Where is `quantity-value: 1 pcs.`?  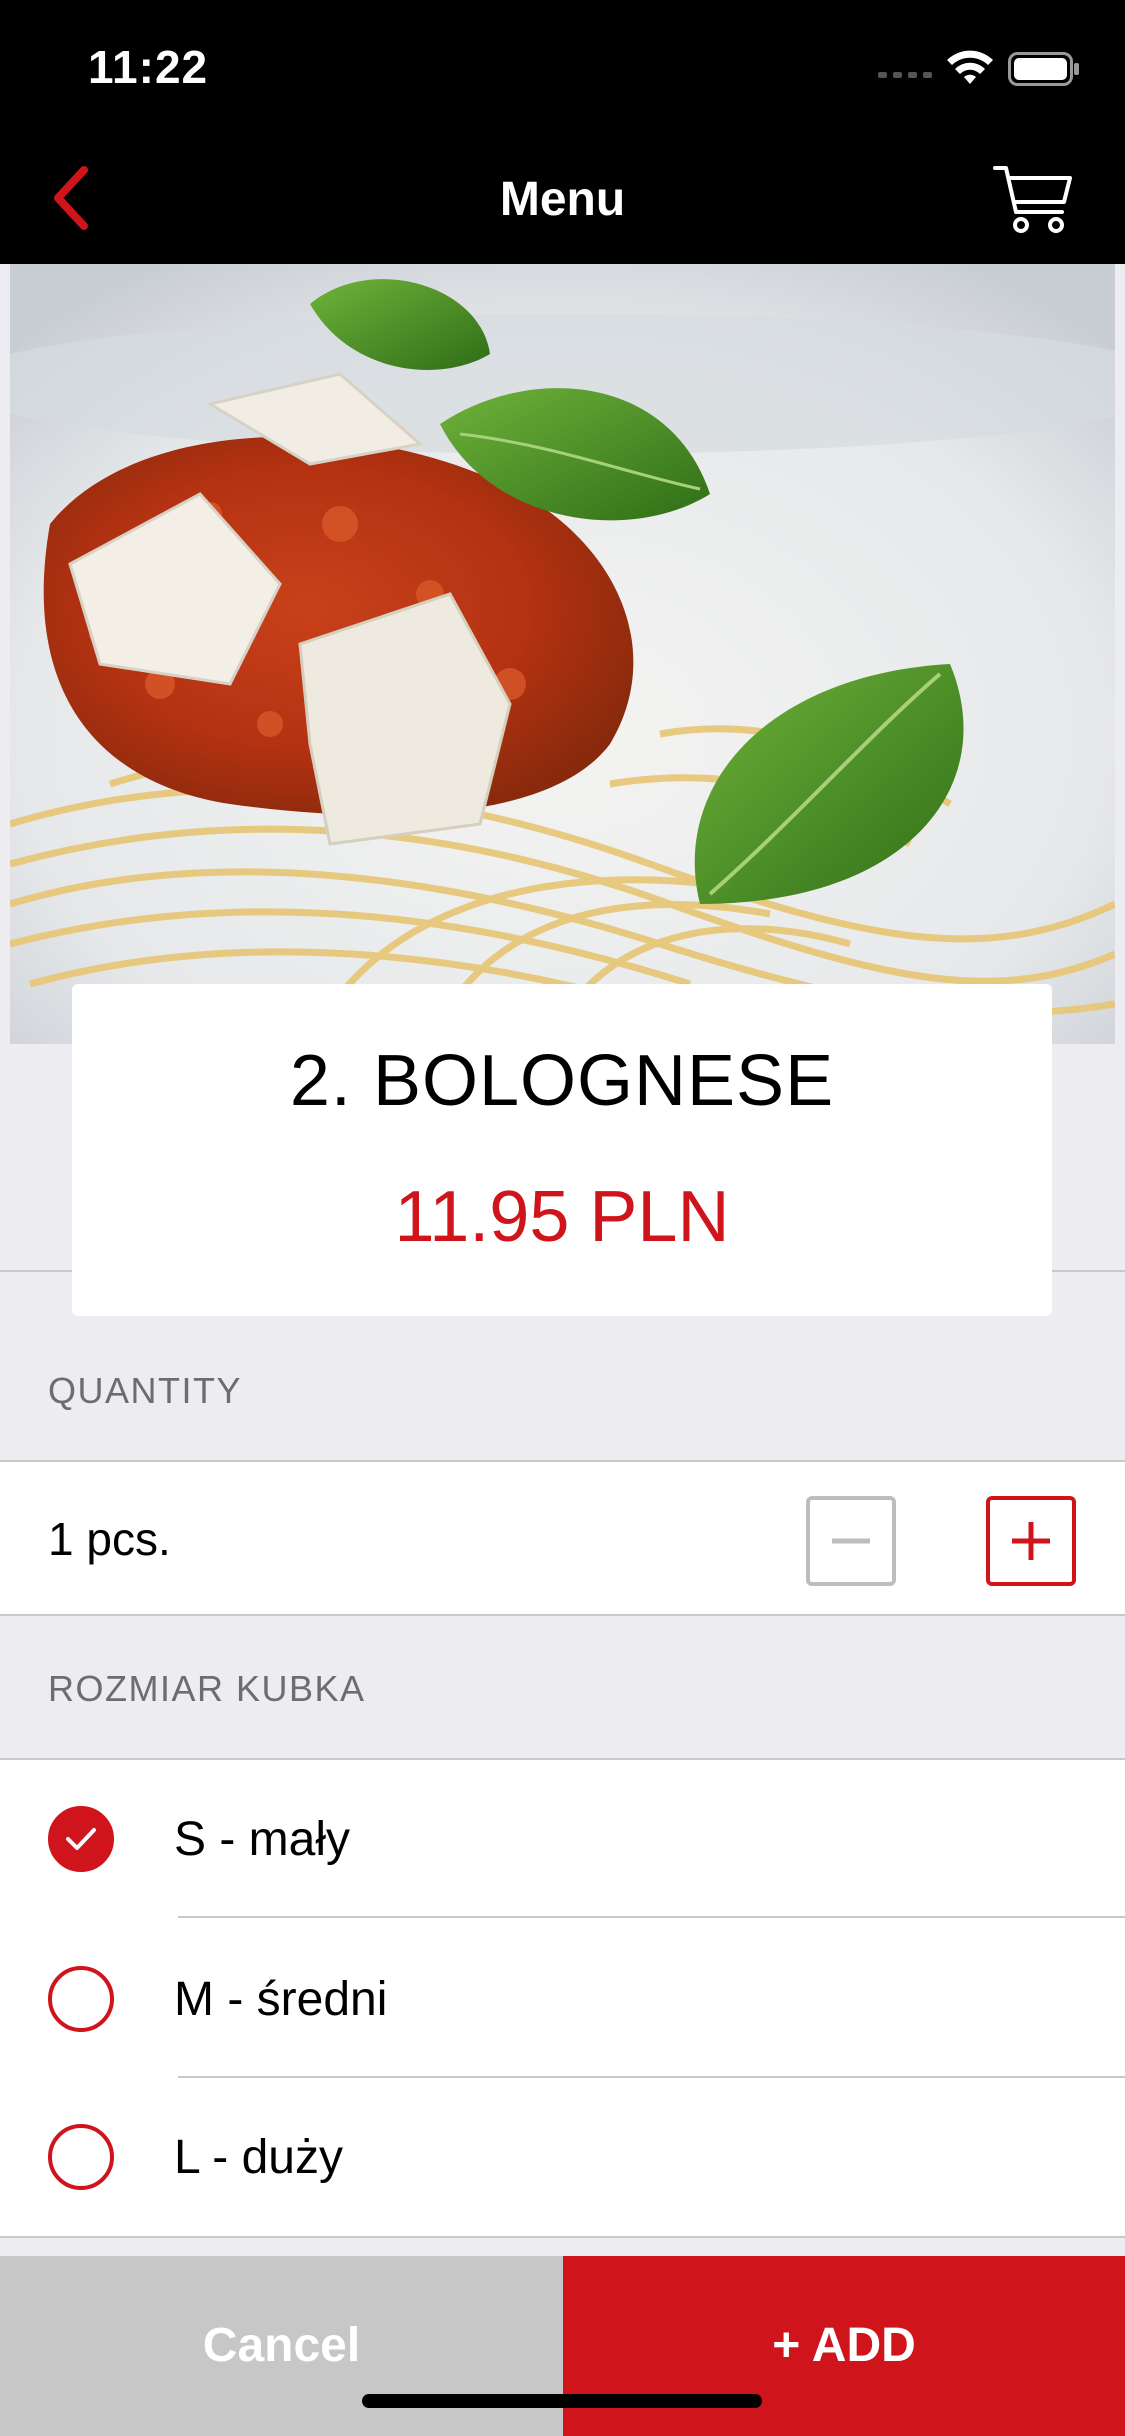 quantity-value: 1 pcs. is located at coordinates (109, 1539).